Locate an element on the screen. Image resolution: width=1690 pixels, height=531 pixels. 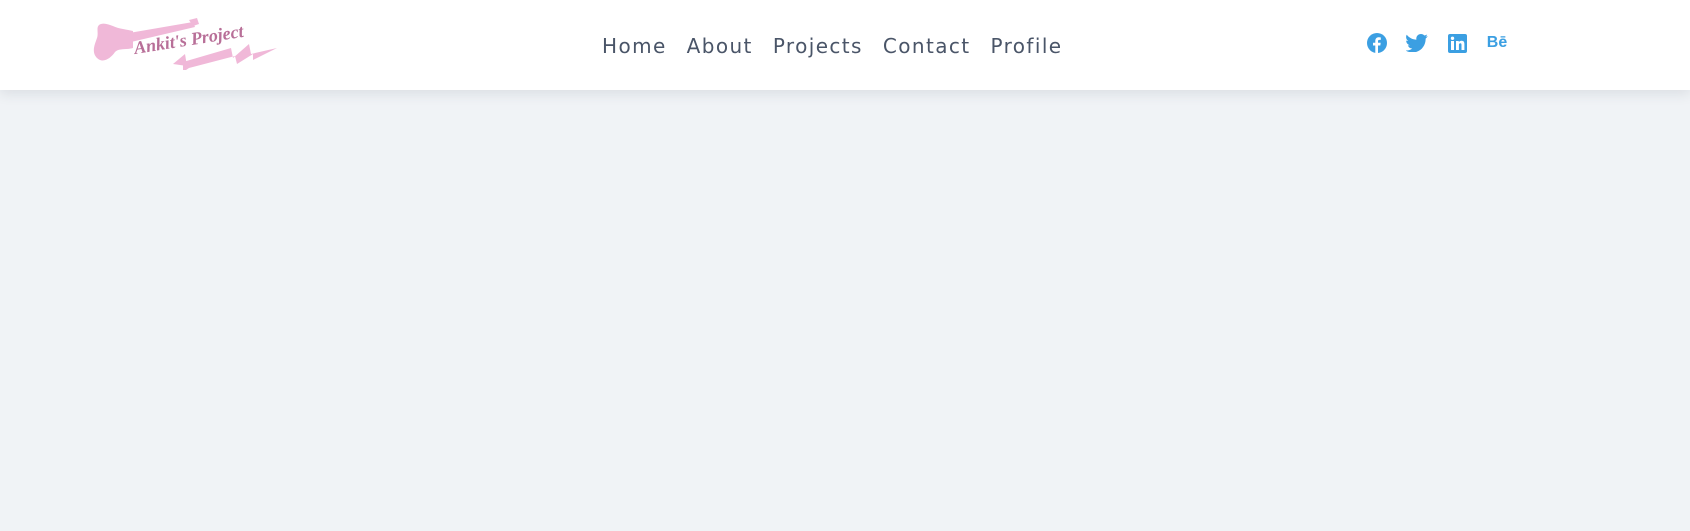
behance-icon: Bē is located at coordinates (1497, 43).